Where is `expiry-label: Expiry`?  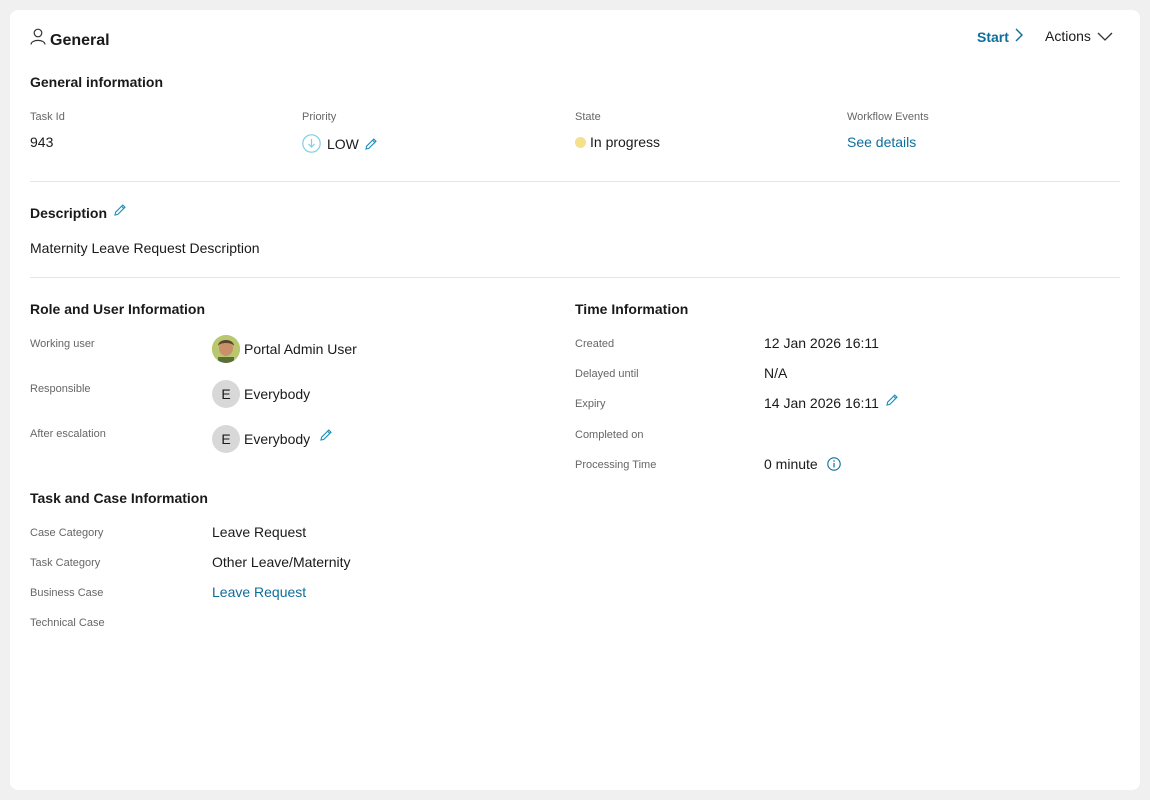 expiry-label: Expiry is located at coordinates (590, 404).